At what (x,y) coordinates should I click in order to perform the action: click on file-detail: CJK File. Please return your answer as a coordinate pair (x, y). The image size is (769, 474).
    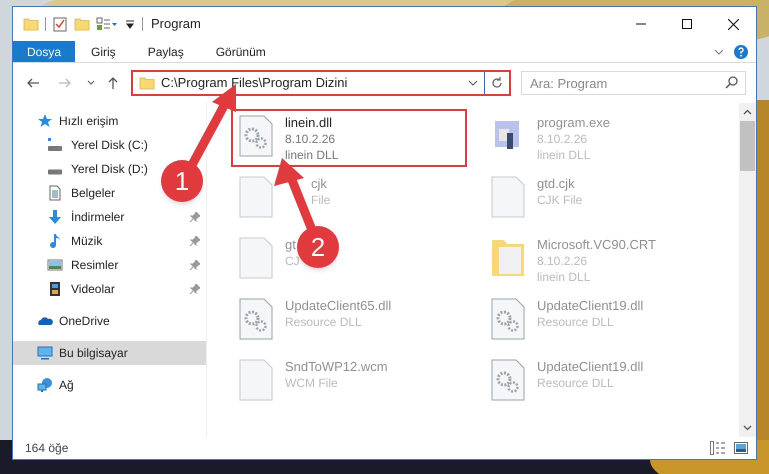
    Looking at the image, I should click on (559, 200).